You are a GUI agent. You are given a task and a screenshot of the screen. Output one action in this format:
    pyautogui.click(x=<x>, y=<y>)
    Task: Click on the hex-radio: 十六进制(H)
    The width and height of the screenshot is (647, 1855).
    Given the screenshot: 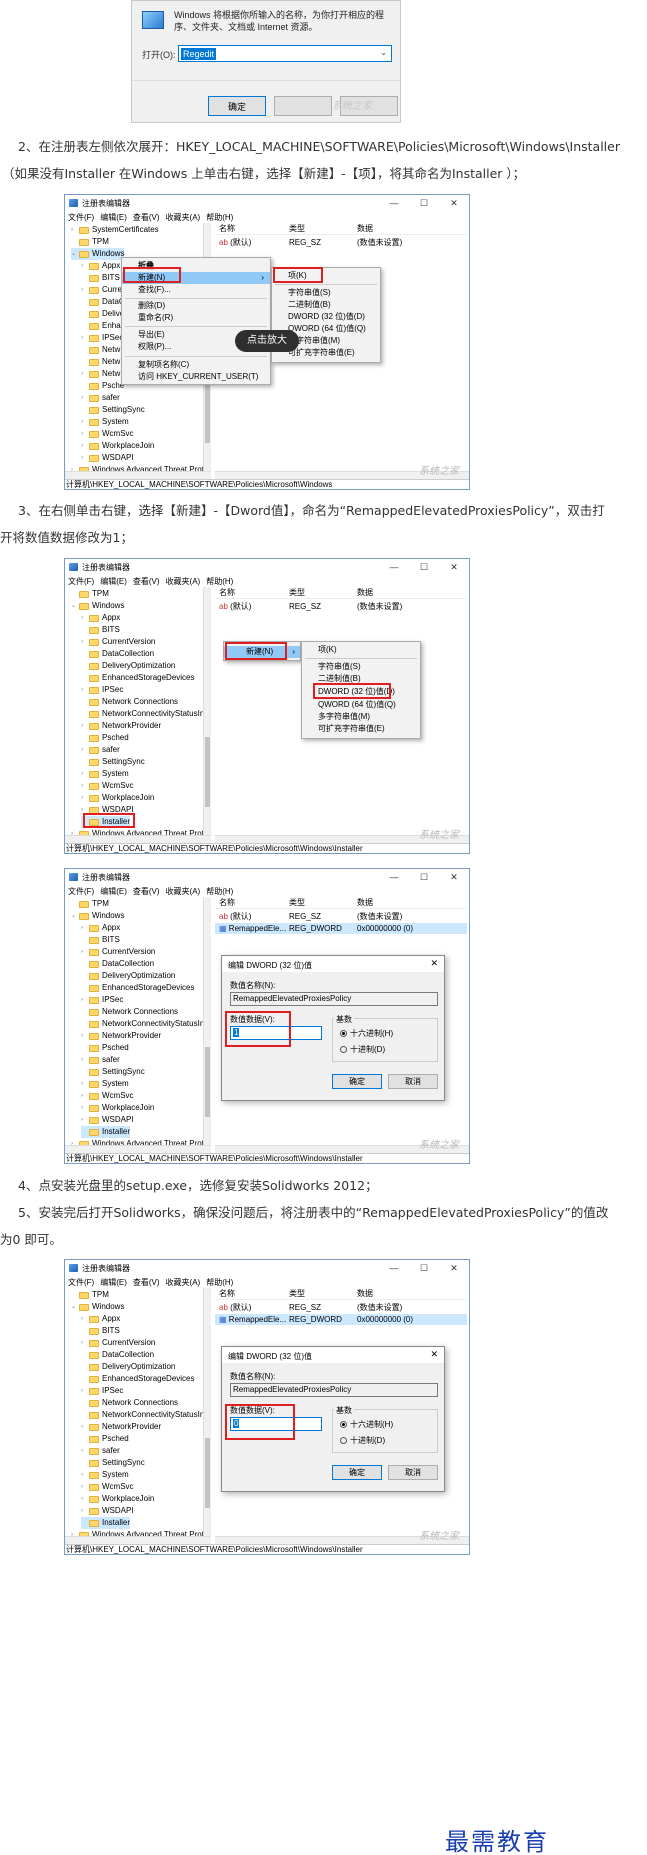 What is the action you would take?
    pyautogui.click(x=366, y=1033)
    